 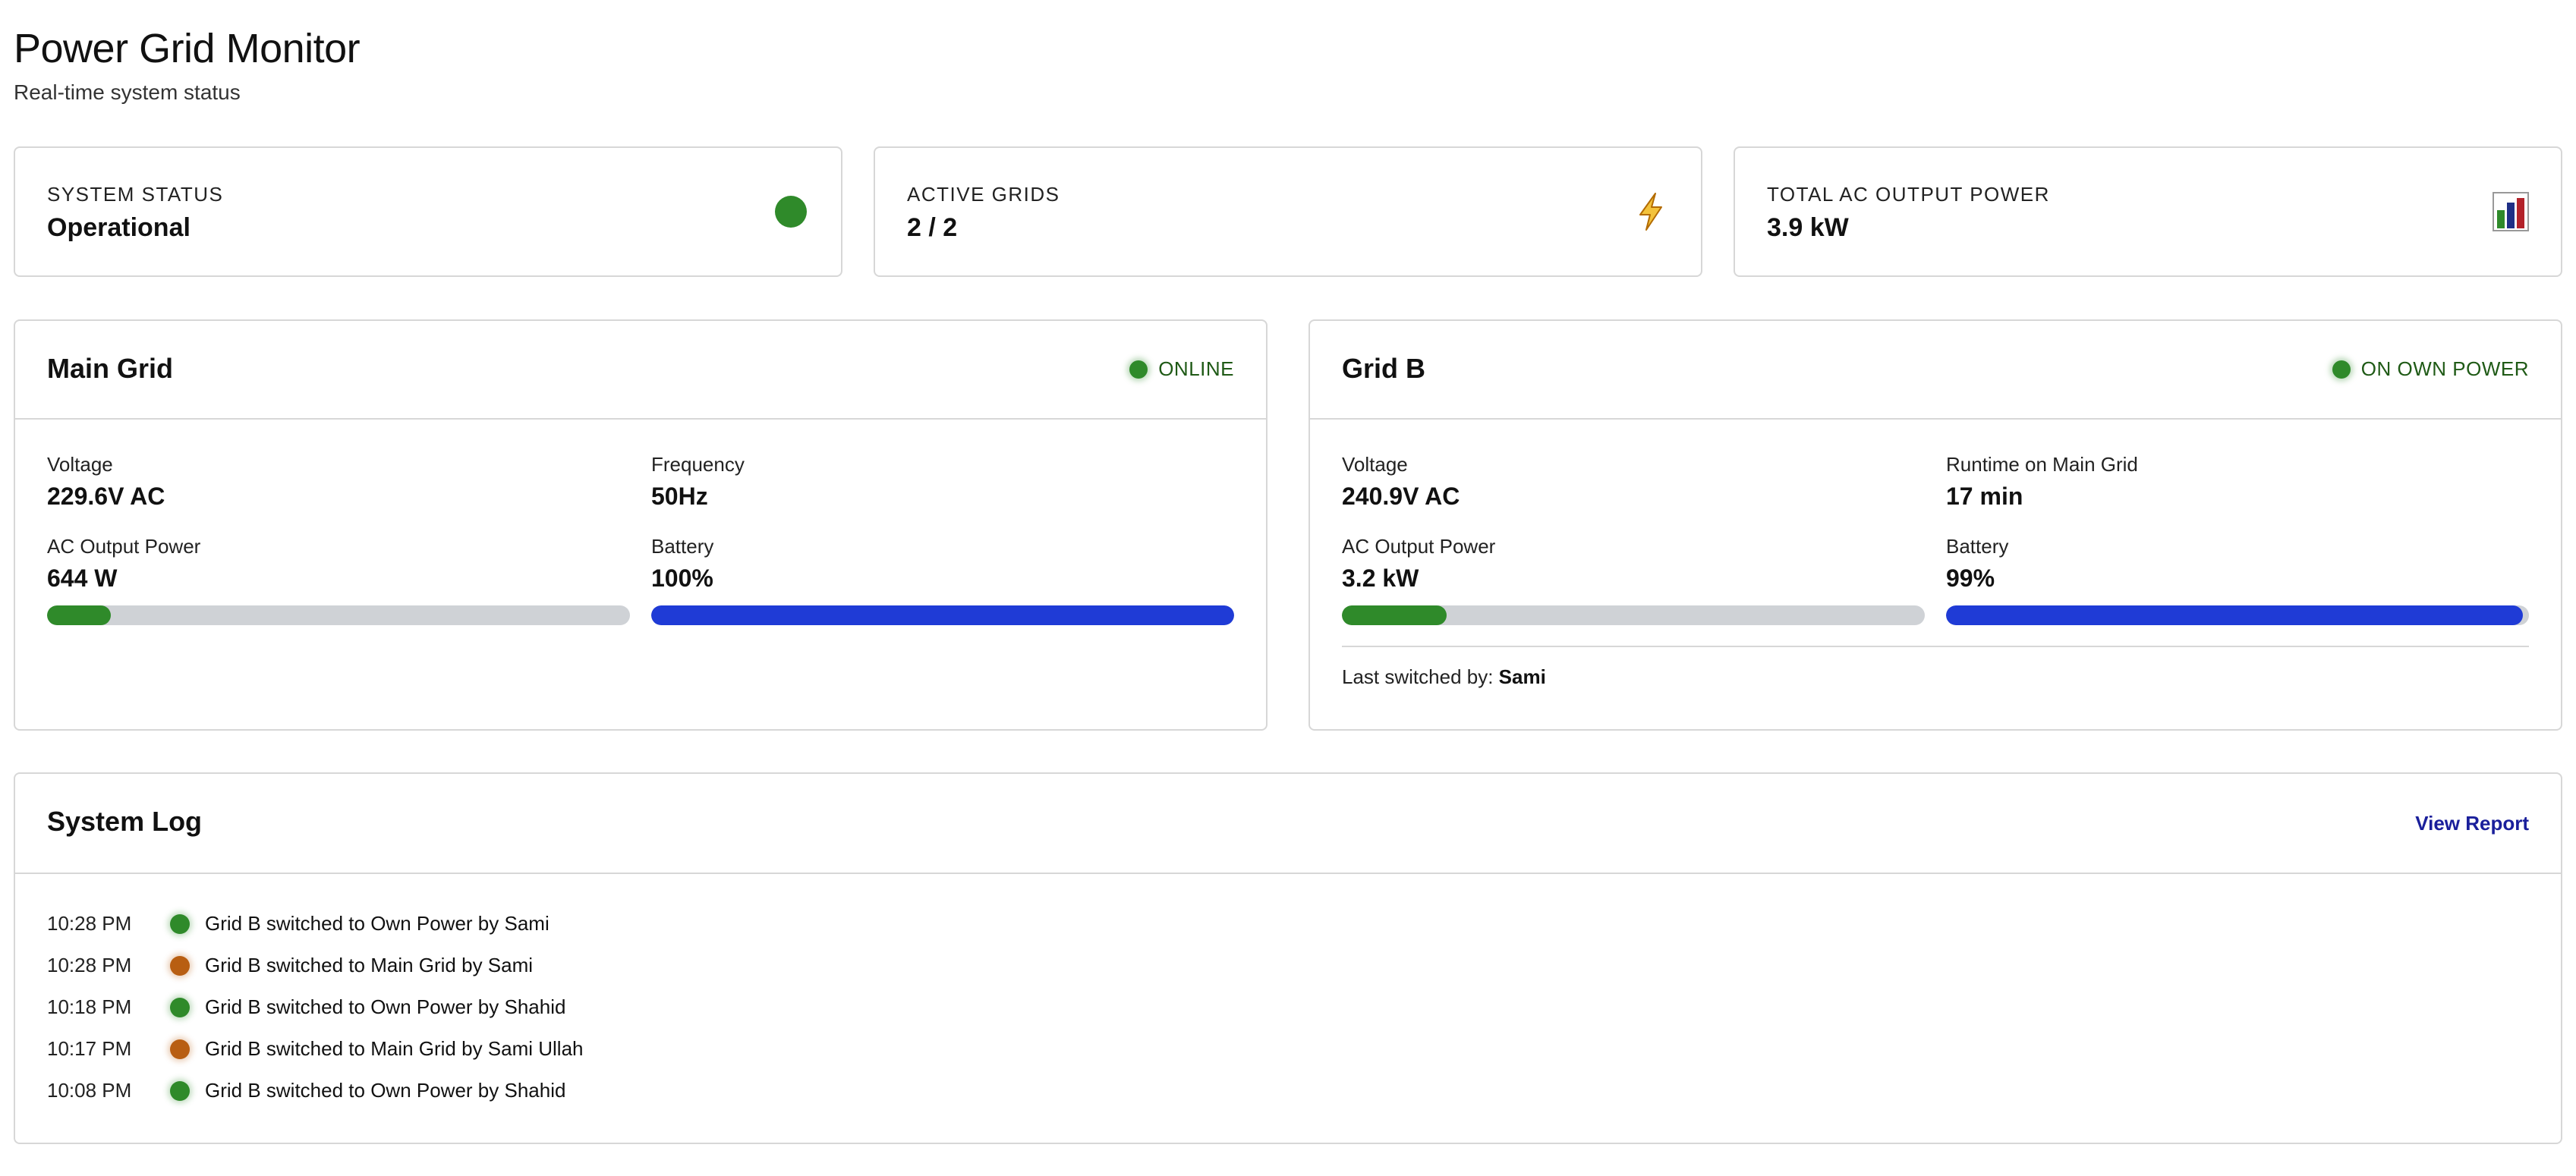 What do you see at coordinates (428, 211) in the screenshot?
I see `system-status-card: SYSTEM STATUS Operational` at bounding box center [428, 211].